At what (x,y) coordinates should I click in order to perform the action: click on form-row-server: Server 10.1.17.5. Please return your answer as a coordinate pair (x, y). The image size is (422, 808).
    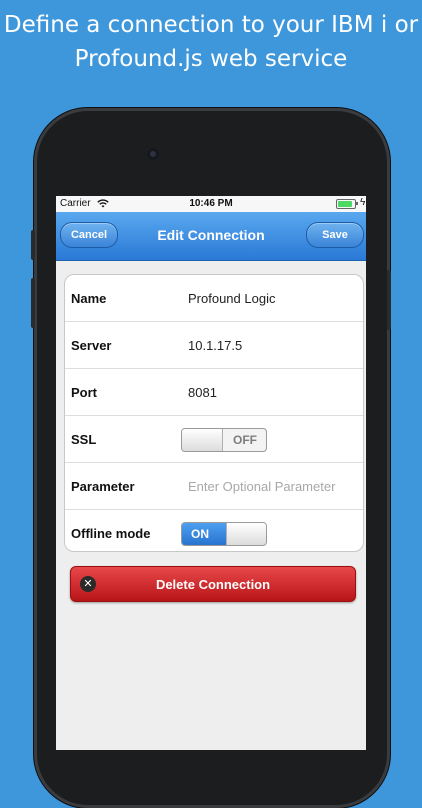
    Looking at the image, I should click on (214, 345).